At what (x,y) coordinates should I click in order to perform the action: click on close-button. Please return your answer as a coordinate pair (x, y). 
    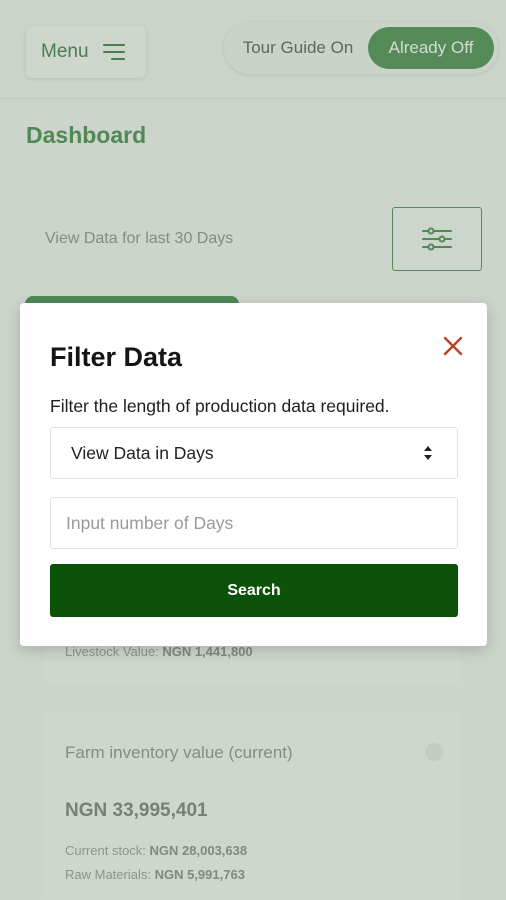
    Looking at the image, I should click on (453, 346).